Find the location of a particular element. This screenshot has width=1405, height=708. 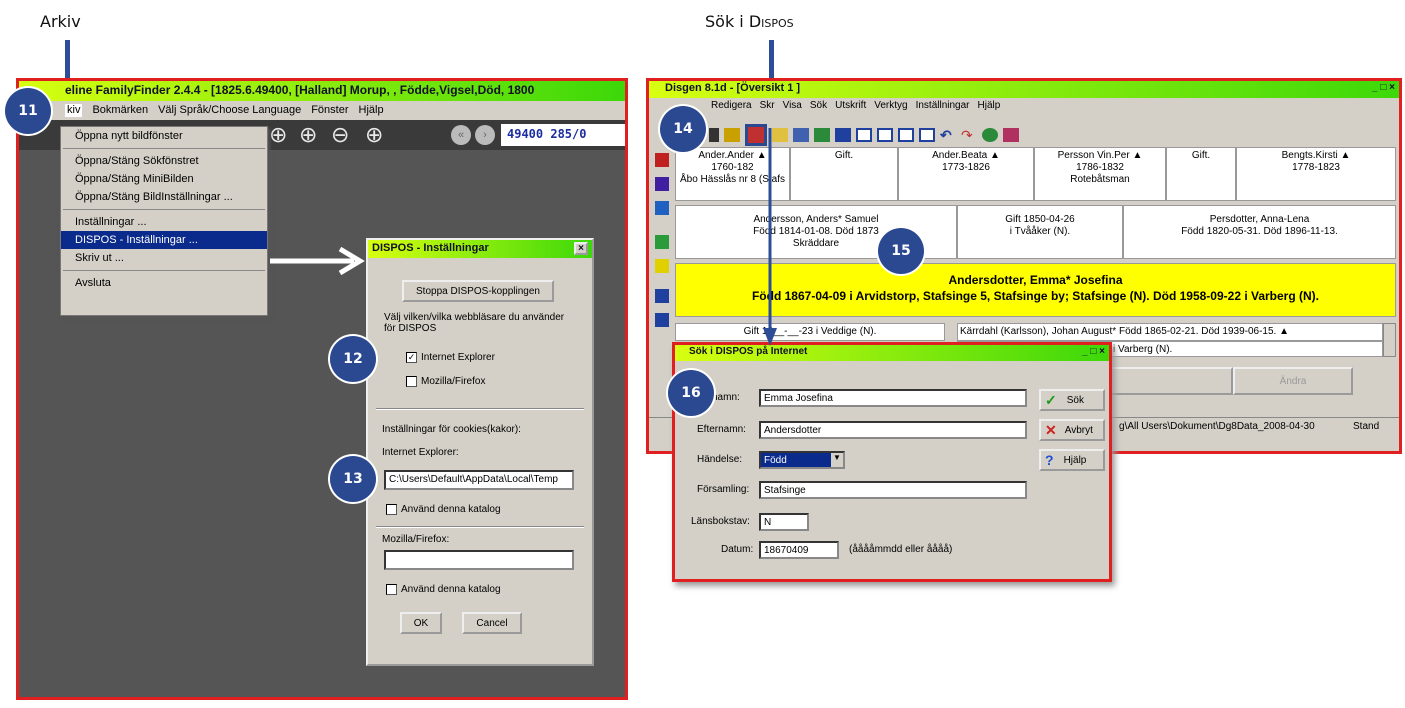

menu-verktyg: Verktyg is located at coordinates (890, 106).